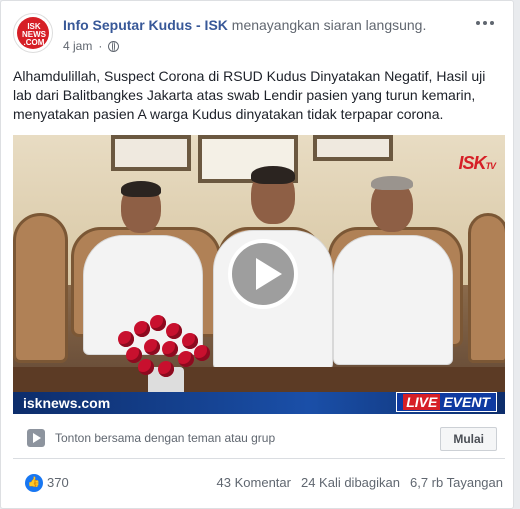  I want to click on page-avatar: ISK NEWS .COM, so click(33, 33).